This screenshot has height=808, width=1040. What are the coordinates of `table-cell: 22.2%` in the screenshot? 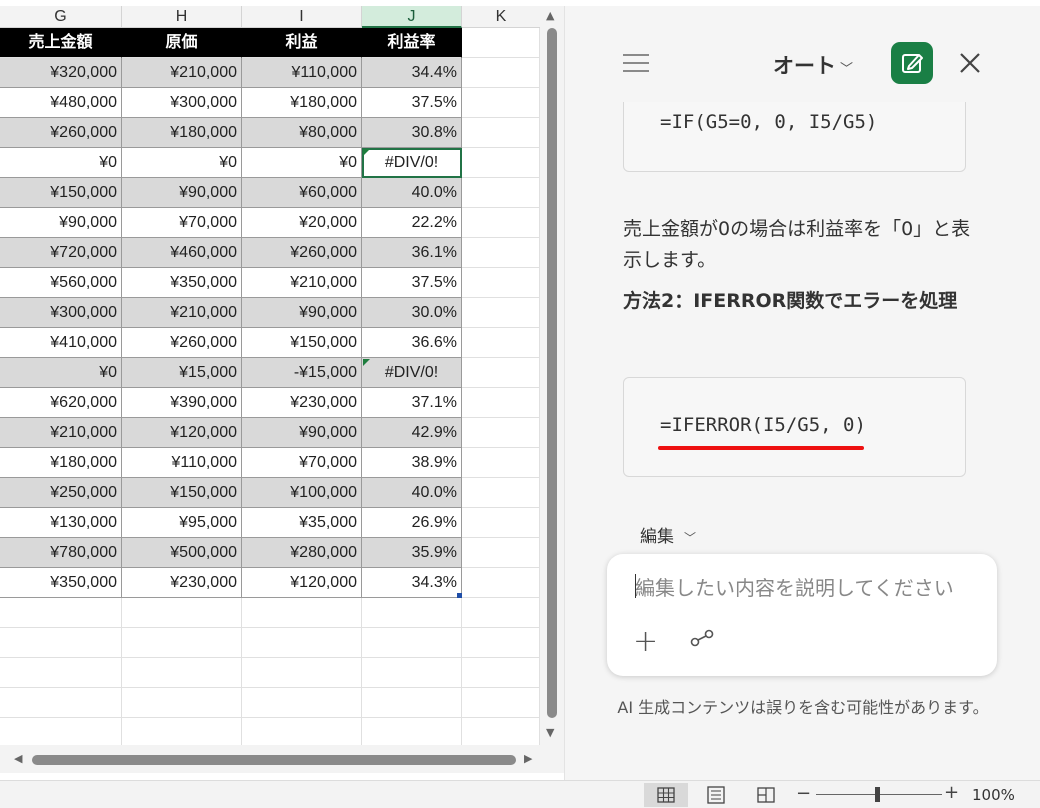 It's located at (412, 223).